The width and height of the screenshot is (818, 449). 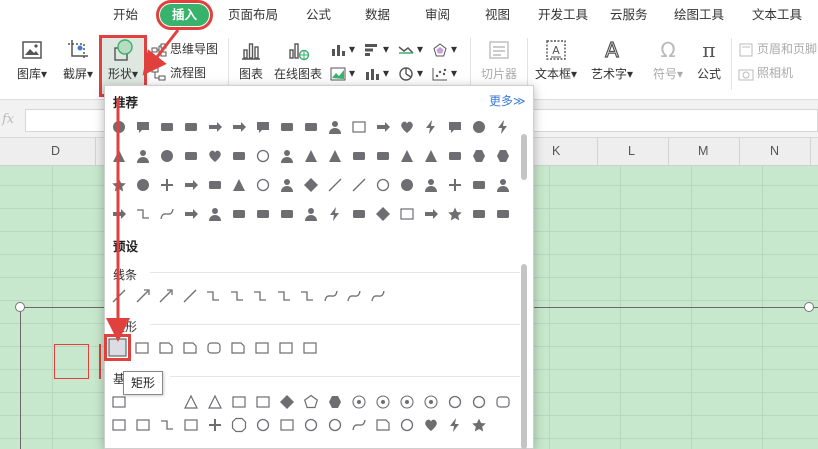 What do you see at coordinates (774, 151) in the screenshot?
I see `column-header-n: N` at bounding box center [774, 151].